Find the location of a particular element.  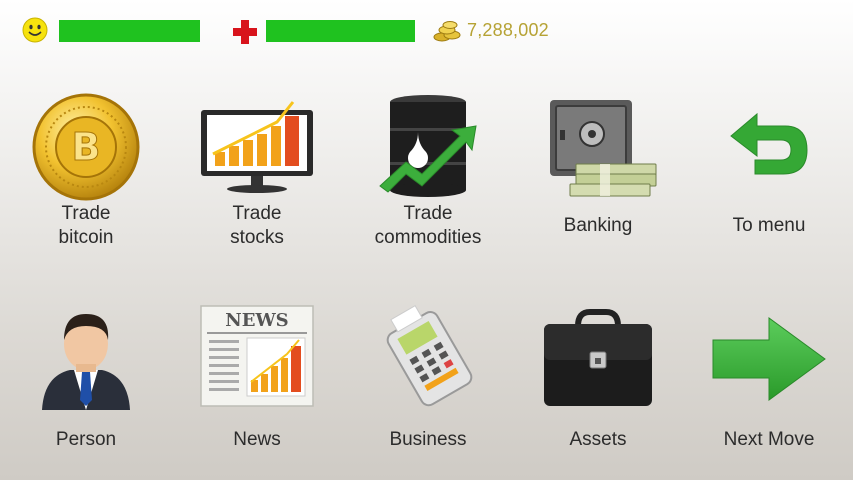

svg-text: B is located at coordinates (86, 147).